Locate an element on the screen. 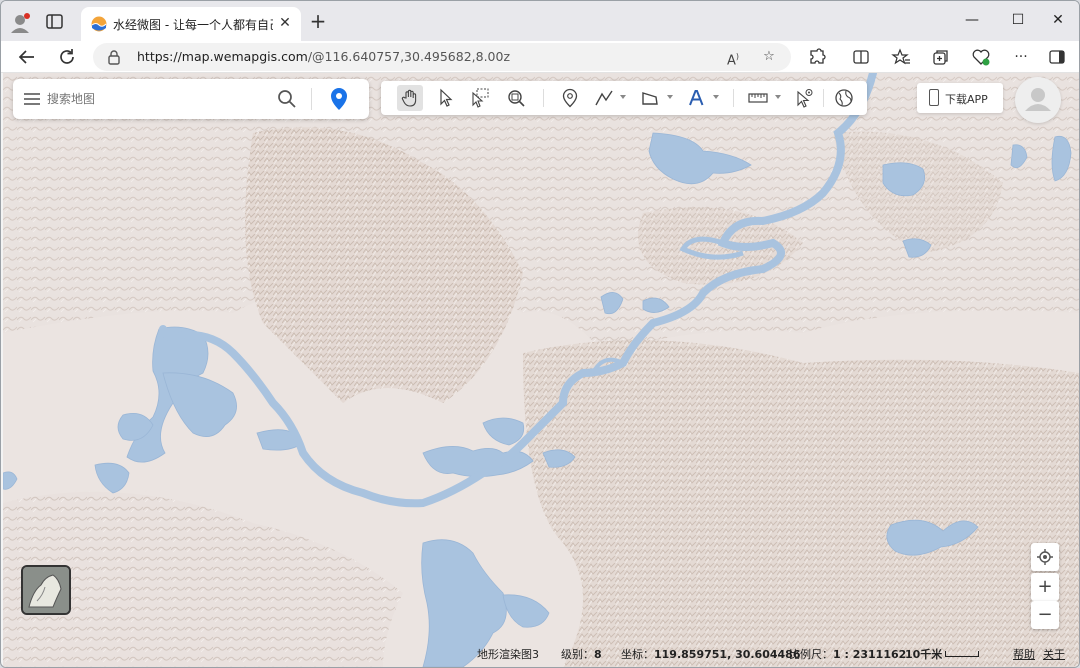 The image size is (1080, 668). minimize-button: — is located at coordinates (972, 20).